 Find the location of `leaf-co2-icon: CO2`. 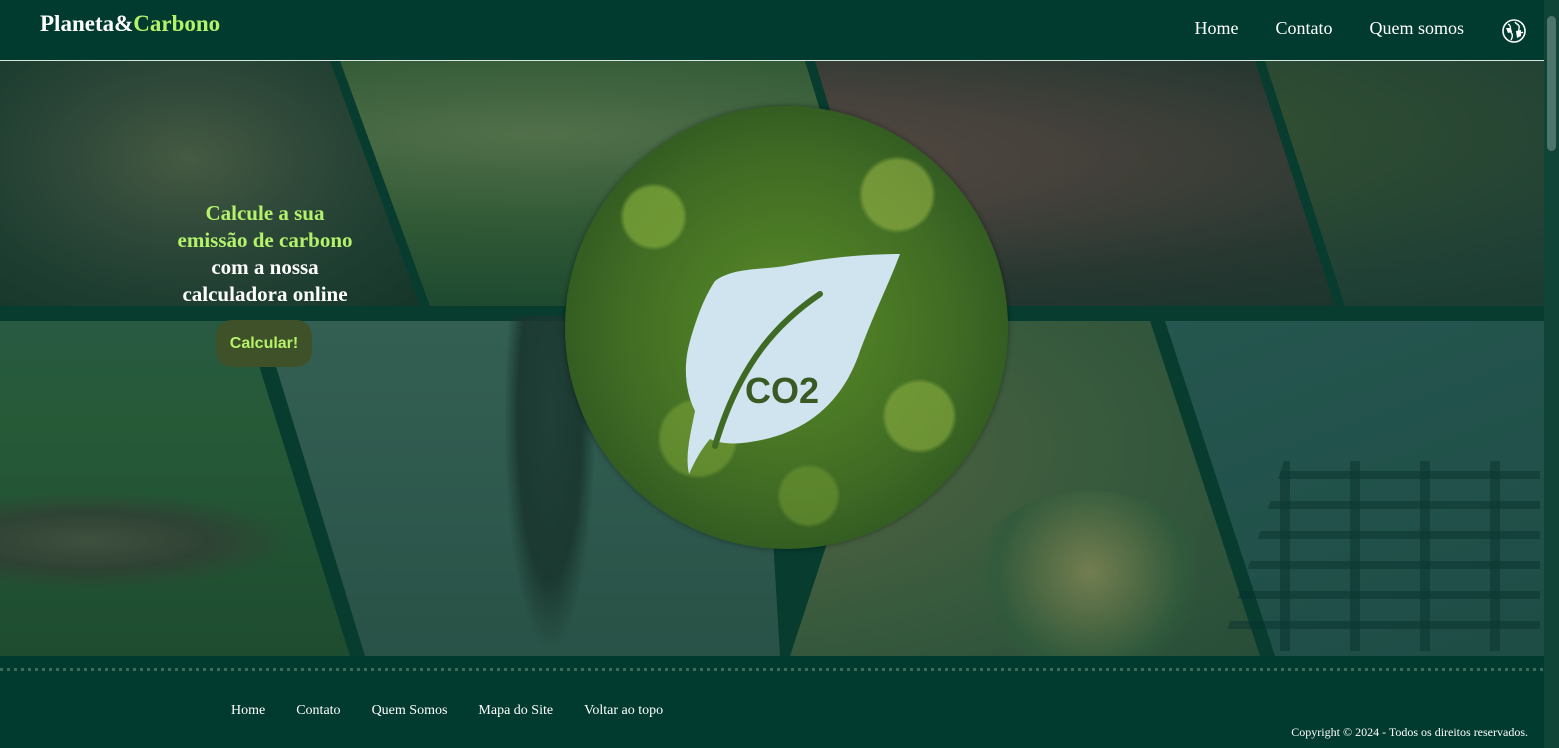

leaf-co2-icon: CO2 is located at coordinates (792, 364).